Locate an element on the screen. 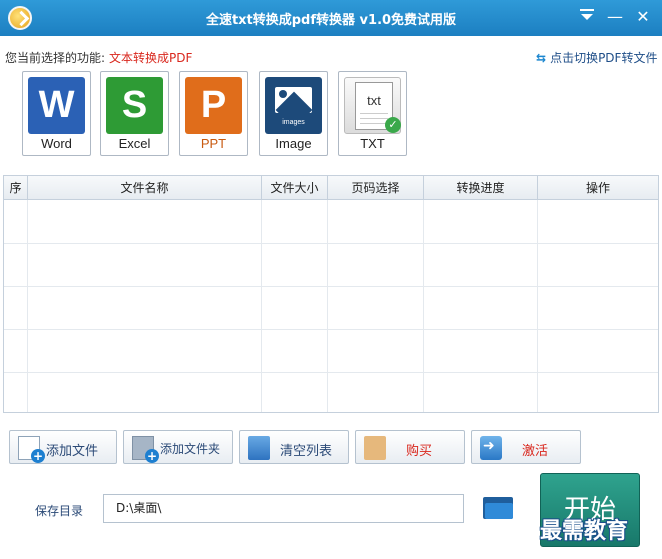 The image size is (662, 559). save-directory-input: D:\桌面\ is located at coordinates (283, 508).